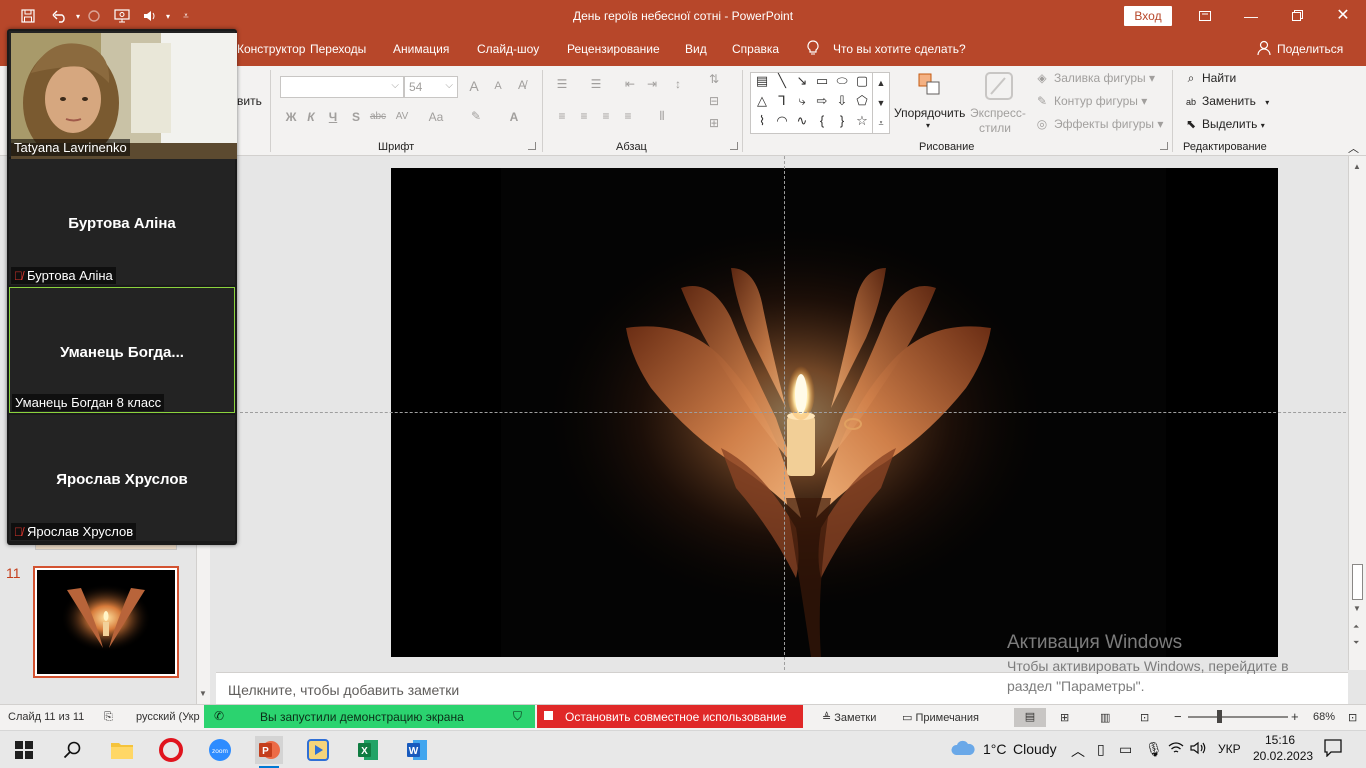  I want to click on font-dialog-launcher-icon, so click(532, 146).